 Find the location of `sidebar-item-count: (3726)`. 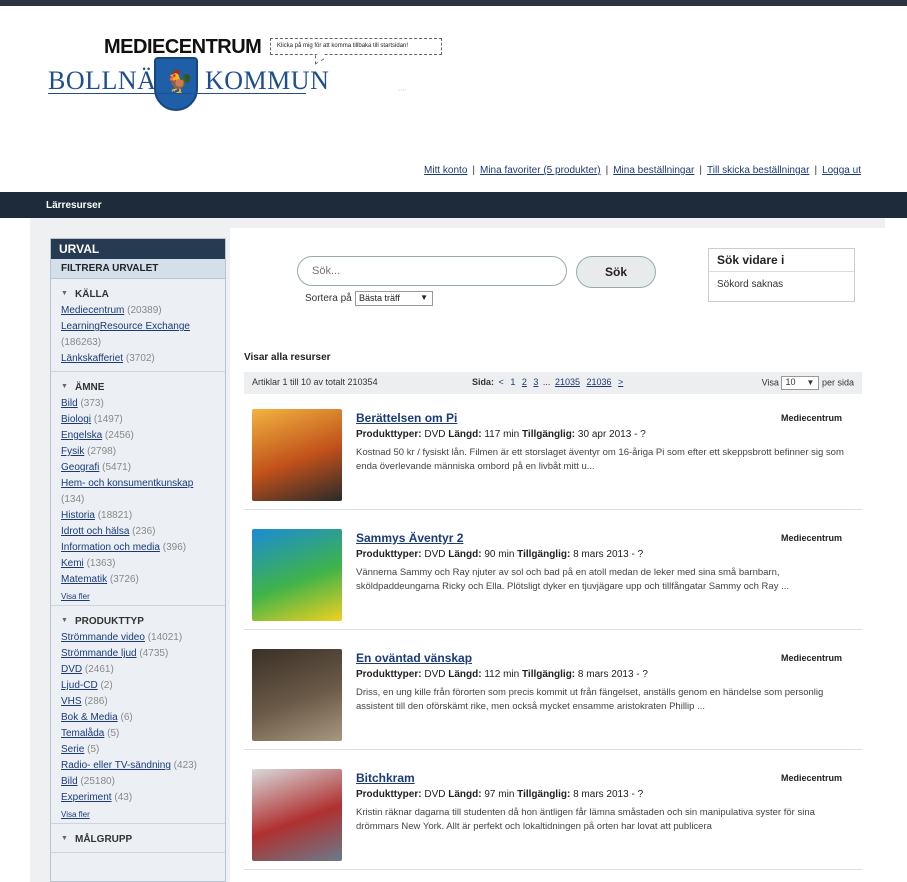

sidebar-item-count: (3726) is located at coordinates (124, 579).